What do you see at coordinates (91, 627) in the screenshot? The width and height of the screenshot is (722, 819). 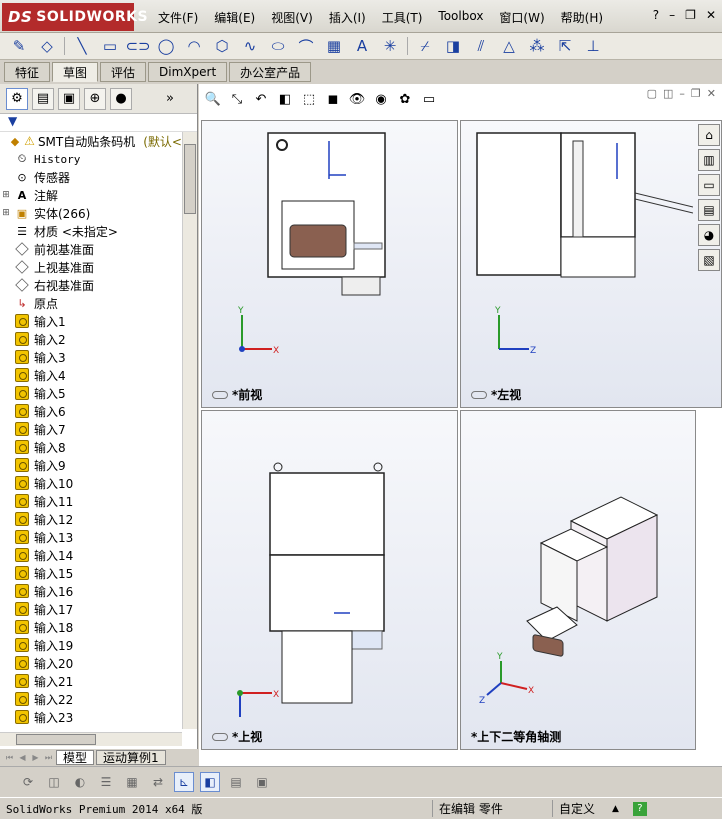 I see `tree-item-import: 输入18` at bounding box center [91, 627].